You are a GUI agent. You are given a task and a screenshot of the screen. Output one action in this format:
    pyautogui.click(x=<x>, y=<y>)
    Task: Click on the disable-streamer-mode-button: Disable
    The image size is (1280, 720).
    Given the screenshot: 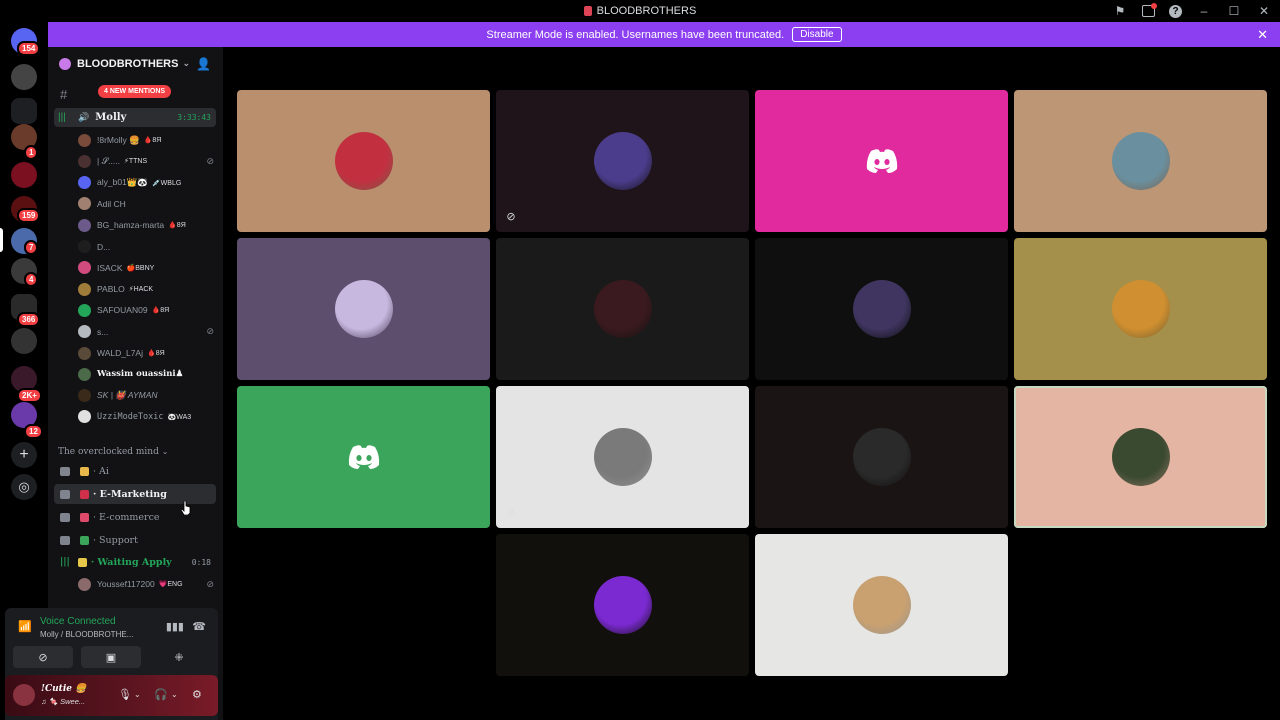 What is the action you would take?
    pyautogui.click(x=817, y=34)
    